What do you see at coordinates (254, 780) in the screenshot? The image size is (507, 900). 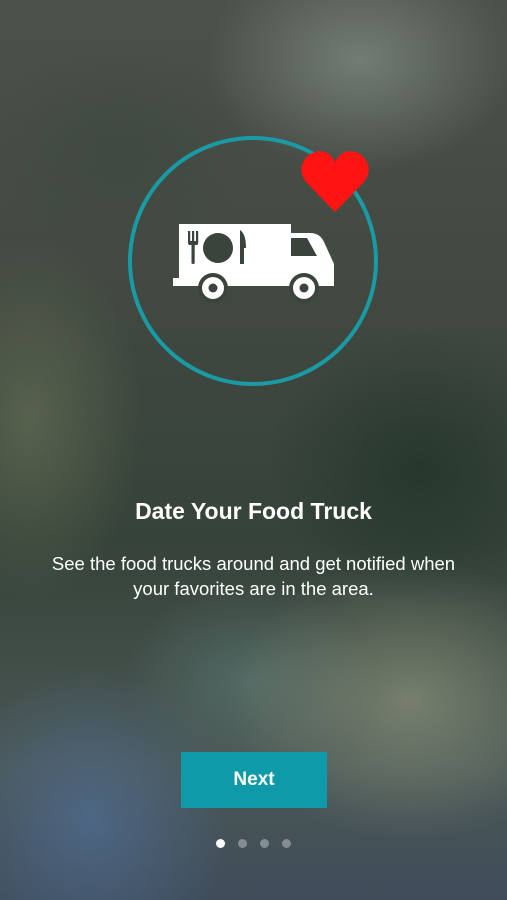 I see `next-button: Next` at bounding box center [254, 780].